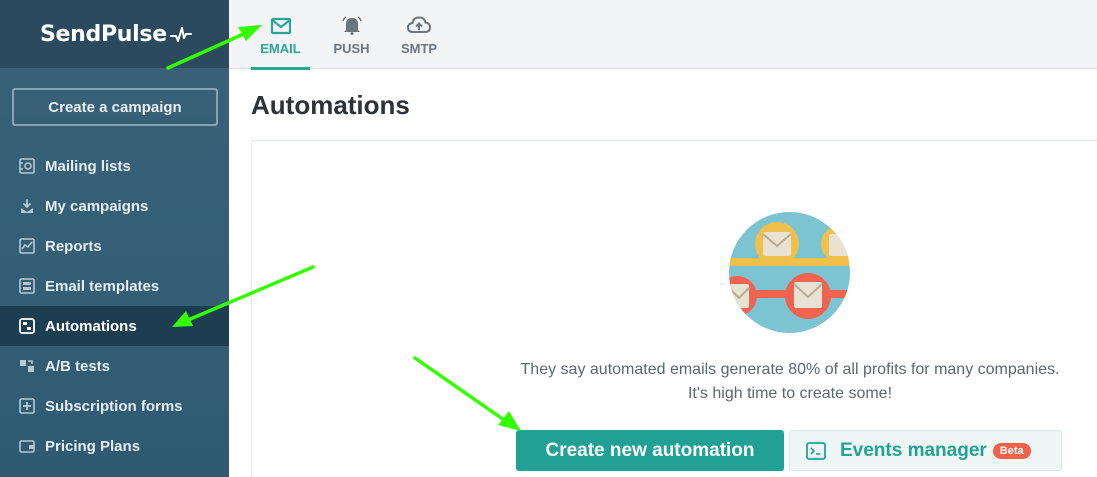 The image size is (1097, 477). What do you see at coordinates (27, 246) in the screenshot?
I see `reports-icon` at bounding box center [27, 246].